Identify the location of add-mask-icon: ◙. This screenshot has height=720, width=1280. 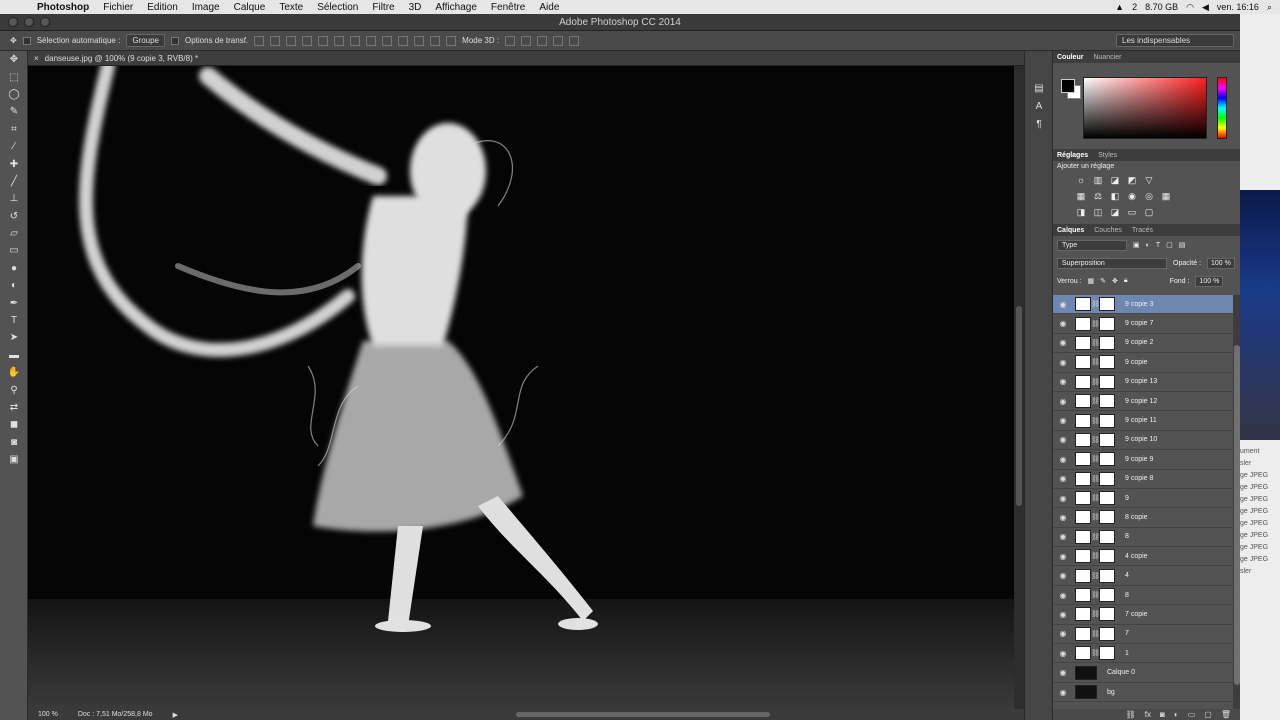
(1162, 714).